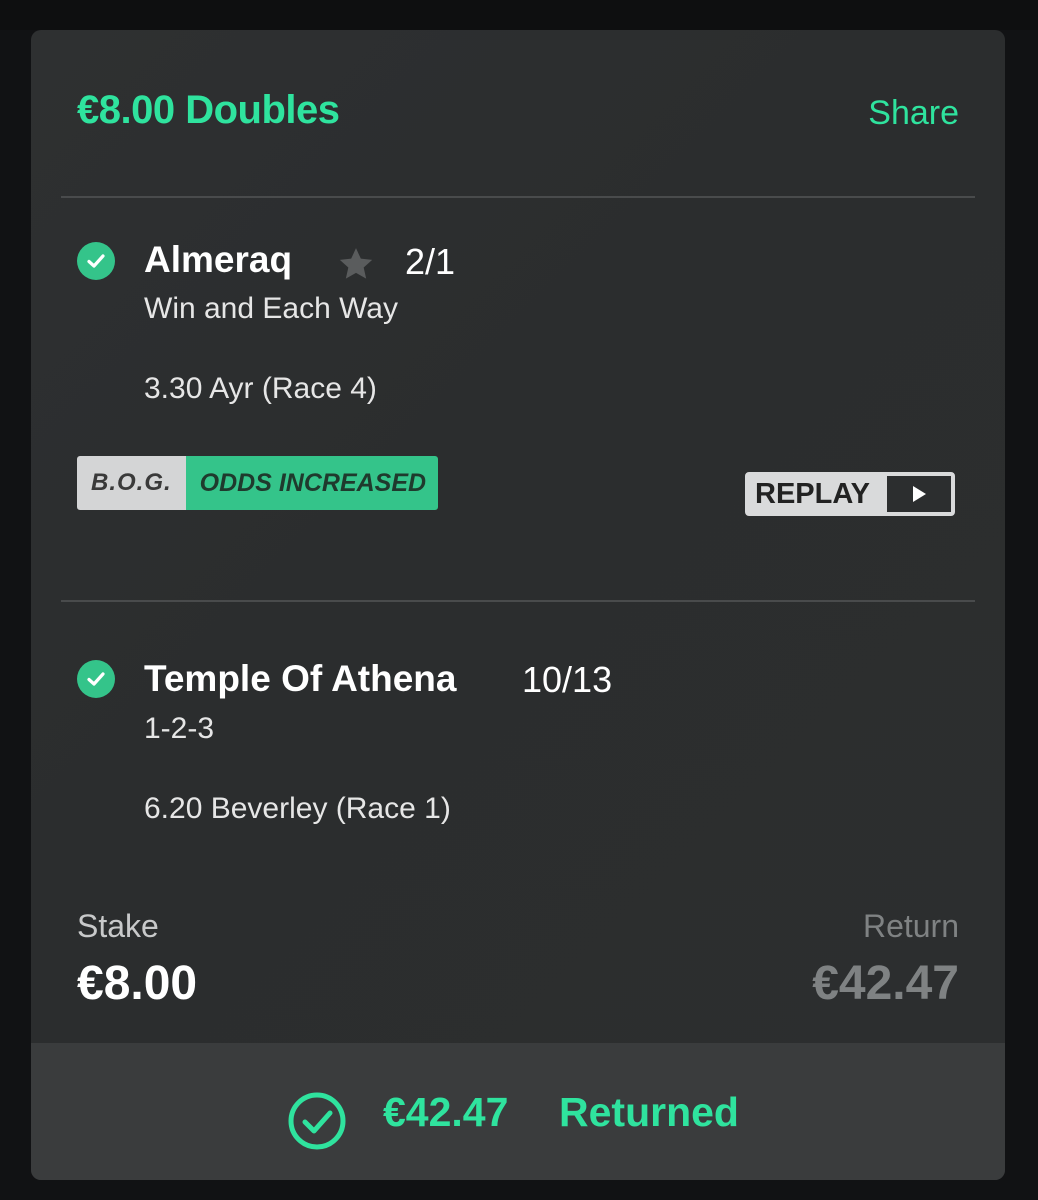 The image size is (1038, 1200). What do you see at coordinates (519, 1190) in the screenshot?
I see `bottom-strip` at bounding box center [519, 1190].